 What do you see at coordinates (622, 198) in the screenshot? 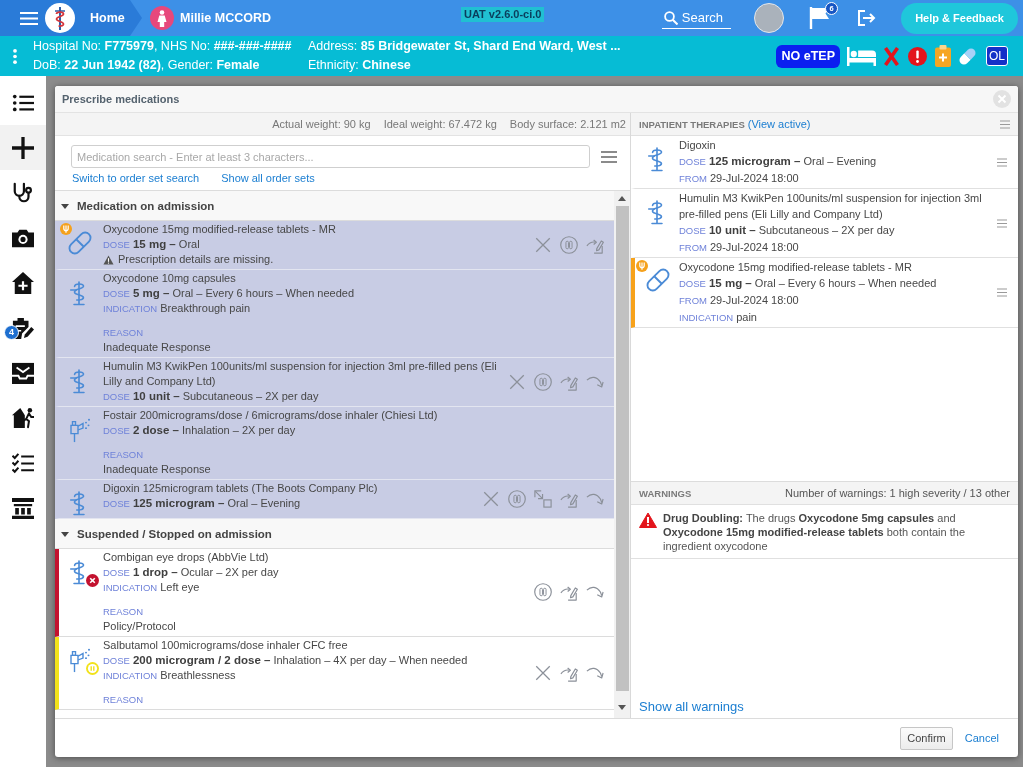
I see `scroll-up-icon` at bounding box center [622, 198].